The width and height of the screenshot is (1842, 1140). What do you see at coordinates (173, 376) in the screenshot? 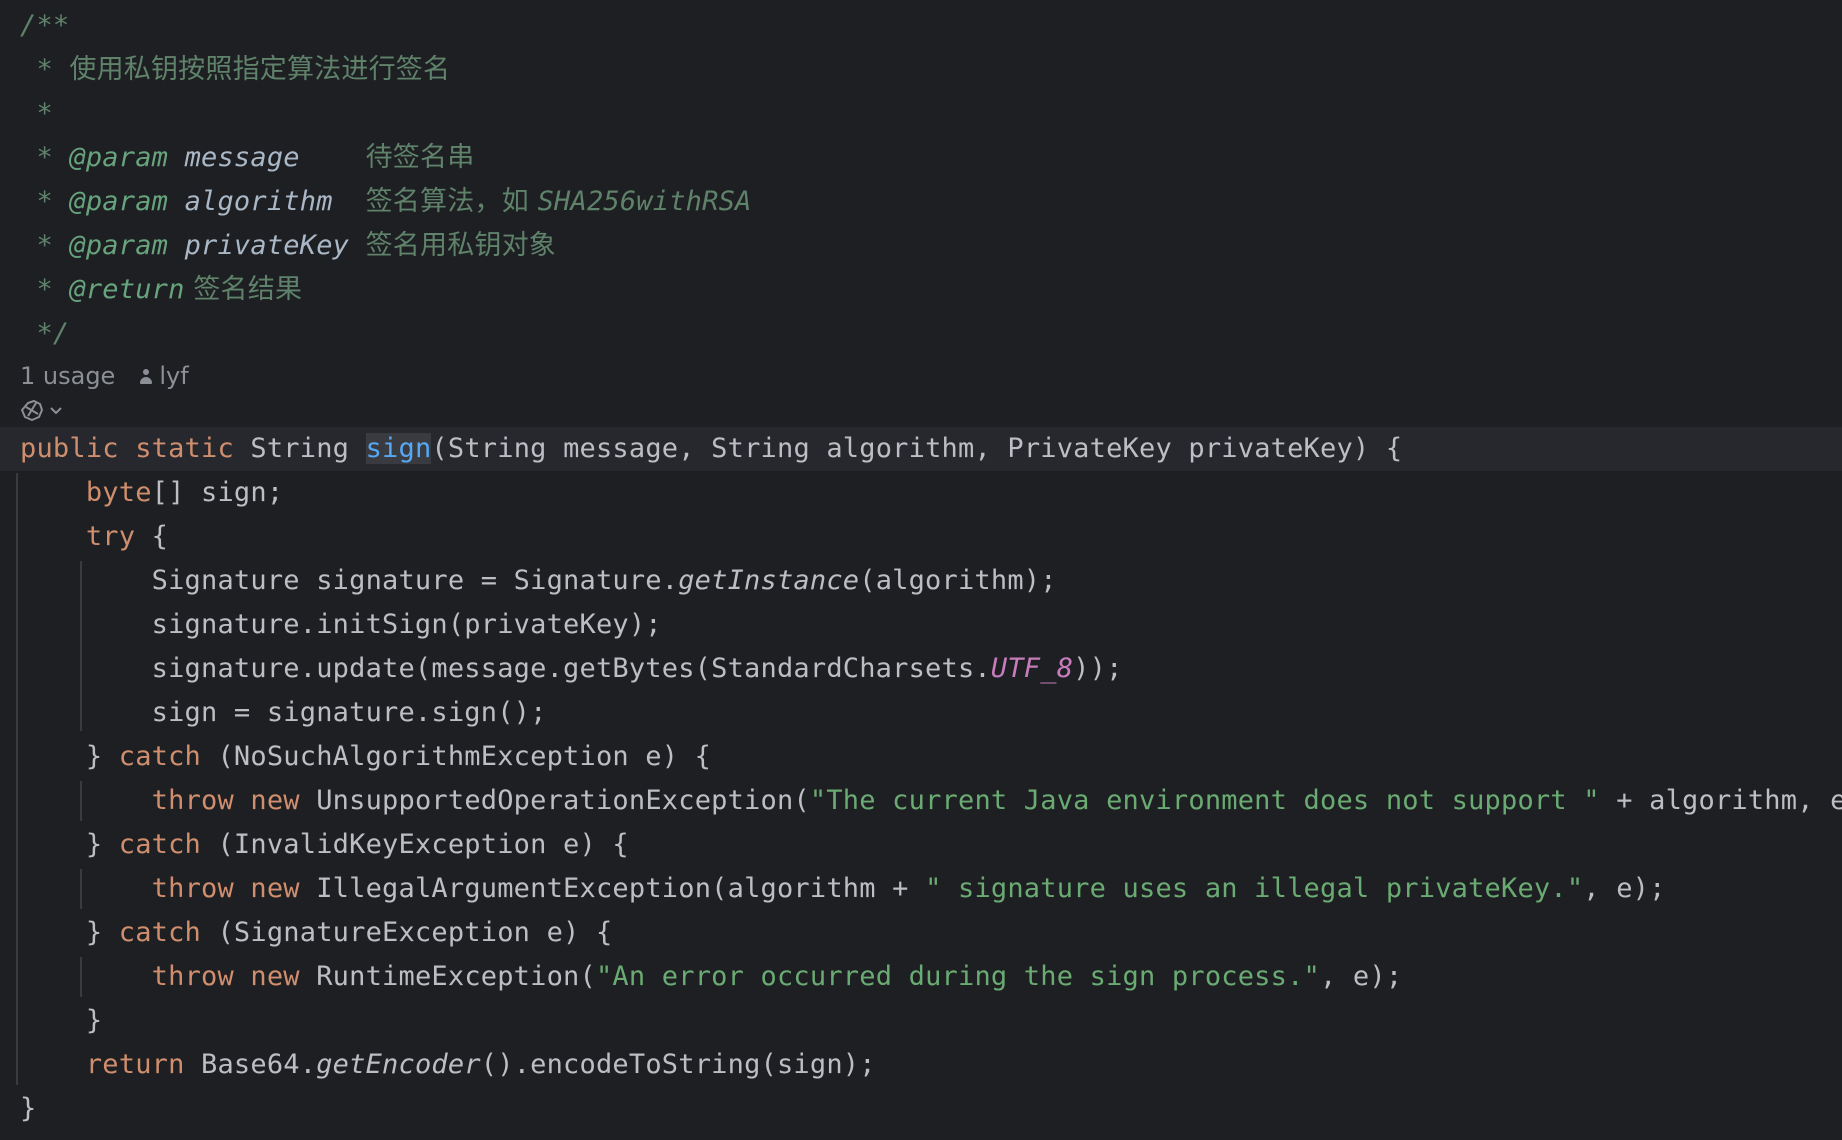
I see `author-name: lyf` at bounding box center [173, 376].